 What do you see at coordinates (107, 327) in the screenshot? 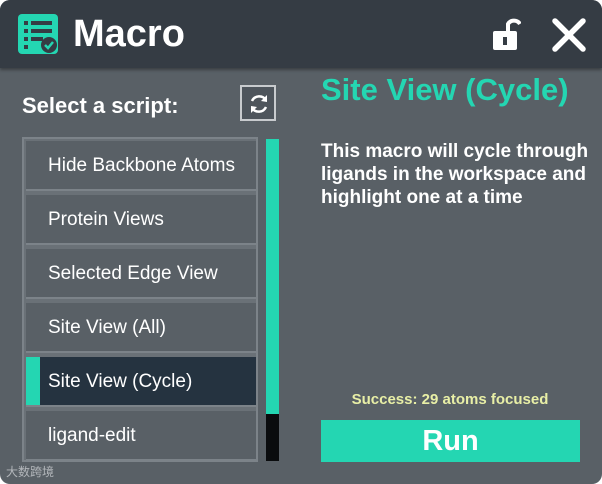
I see `script-item-label: Site View (All)` at bounding box center [107, 327].